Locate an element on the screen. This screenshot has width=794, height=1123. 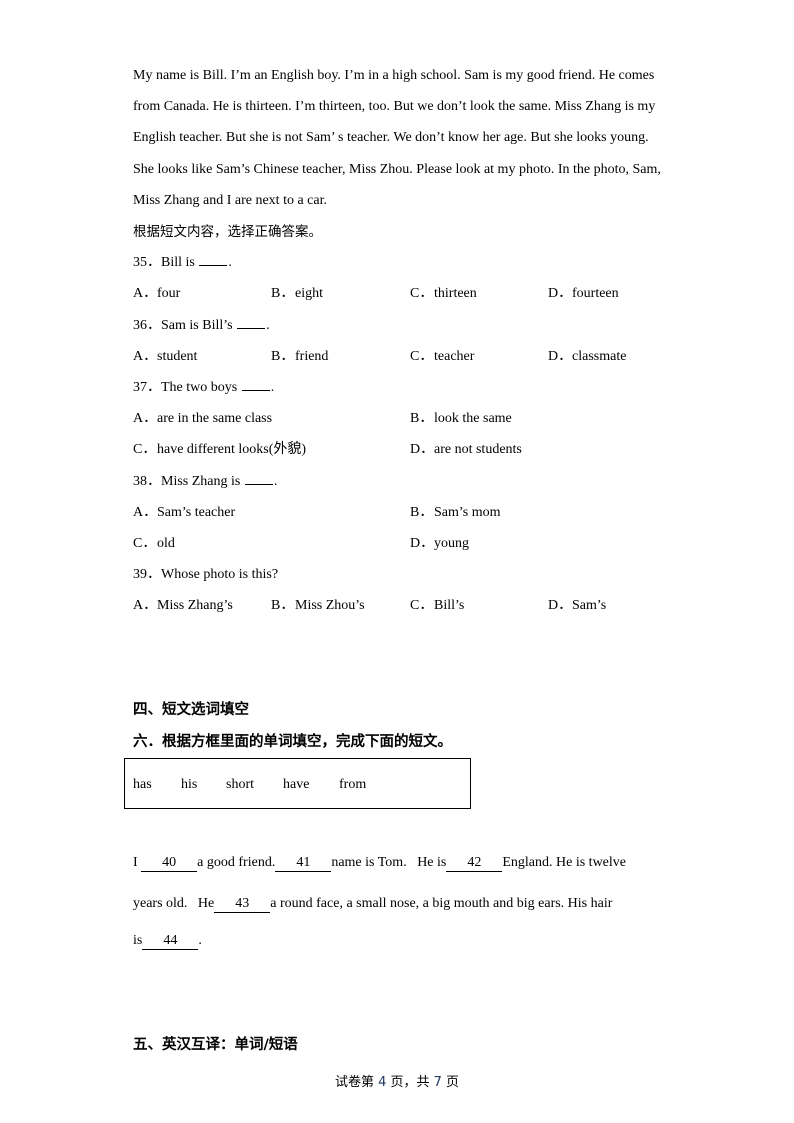
option-text: young is located at coordinates (451, 543).